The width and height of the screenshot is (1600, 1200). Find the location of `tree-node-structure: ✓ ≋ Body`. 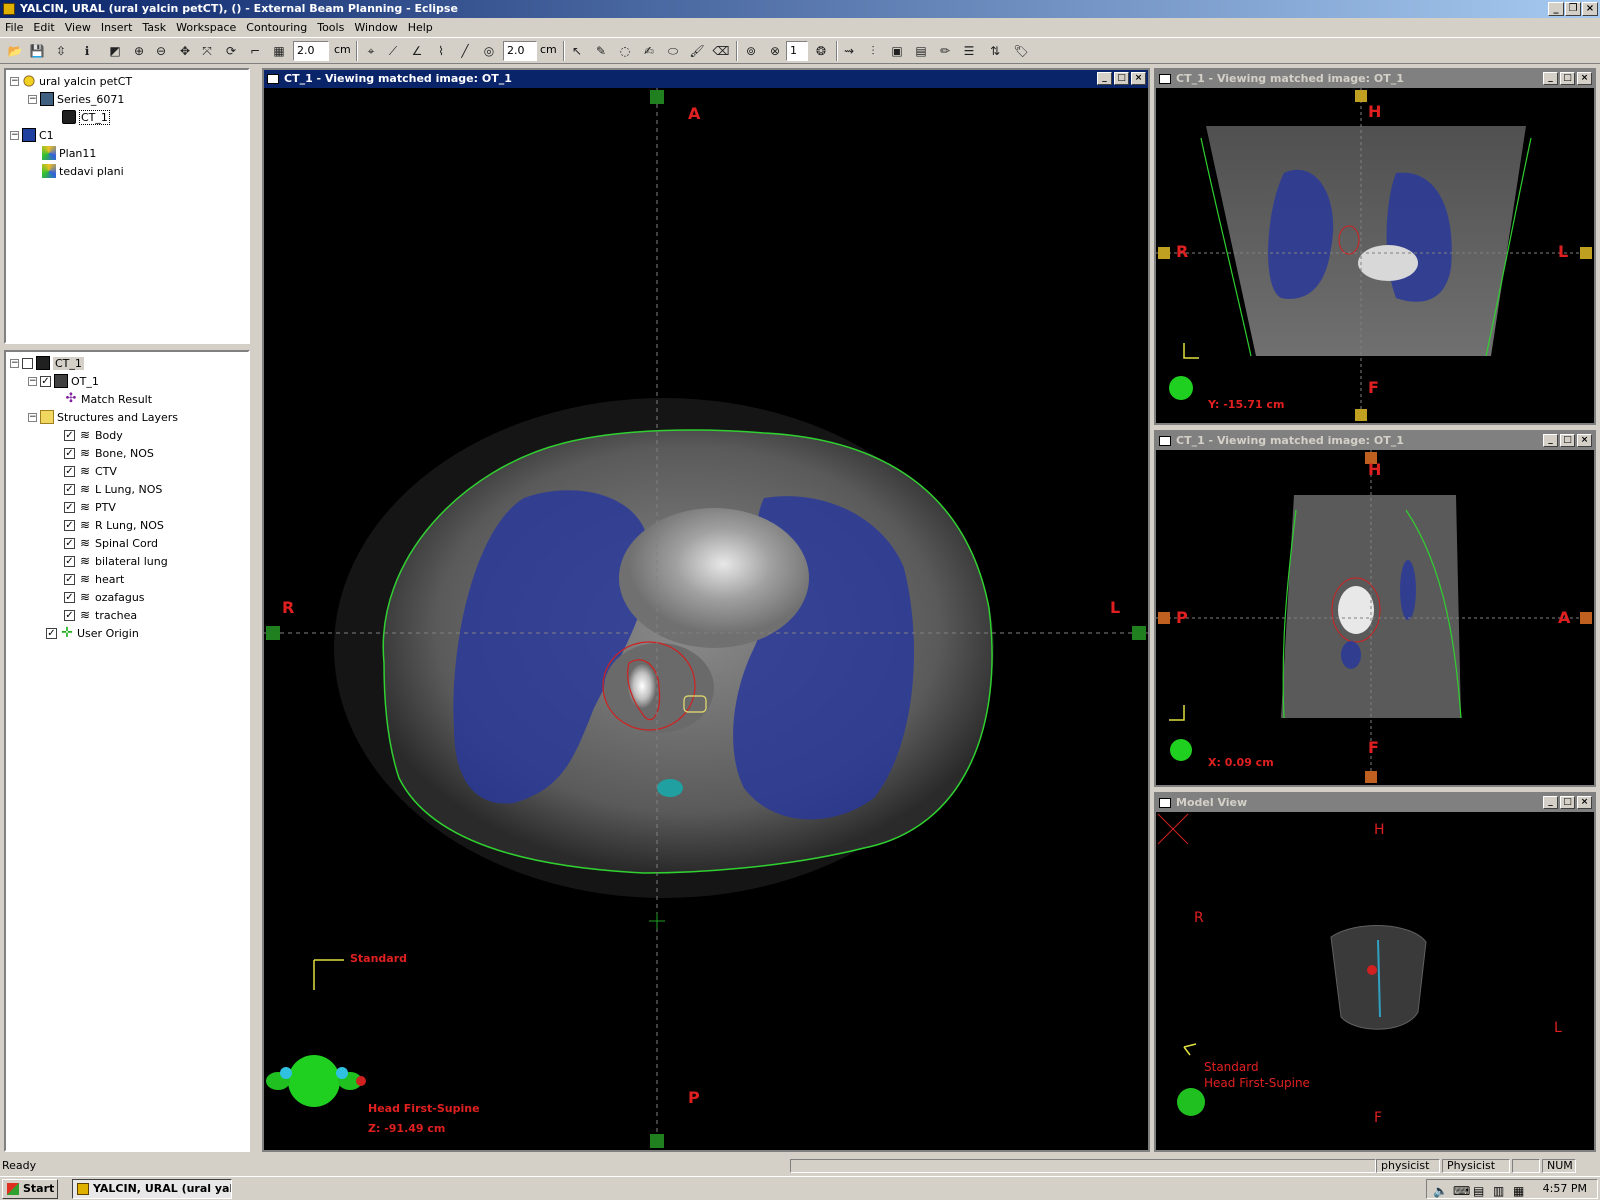

tree-node-structure: ✓ ≋ Body is located at coordinates (93, 435).